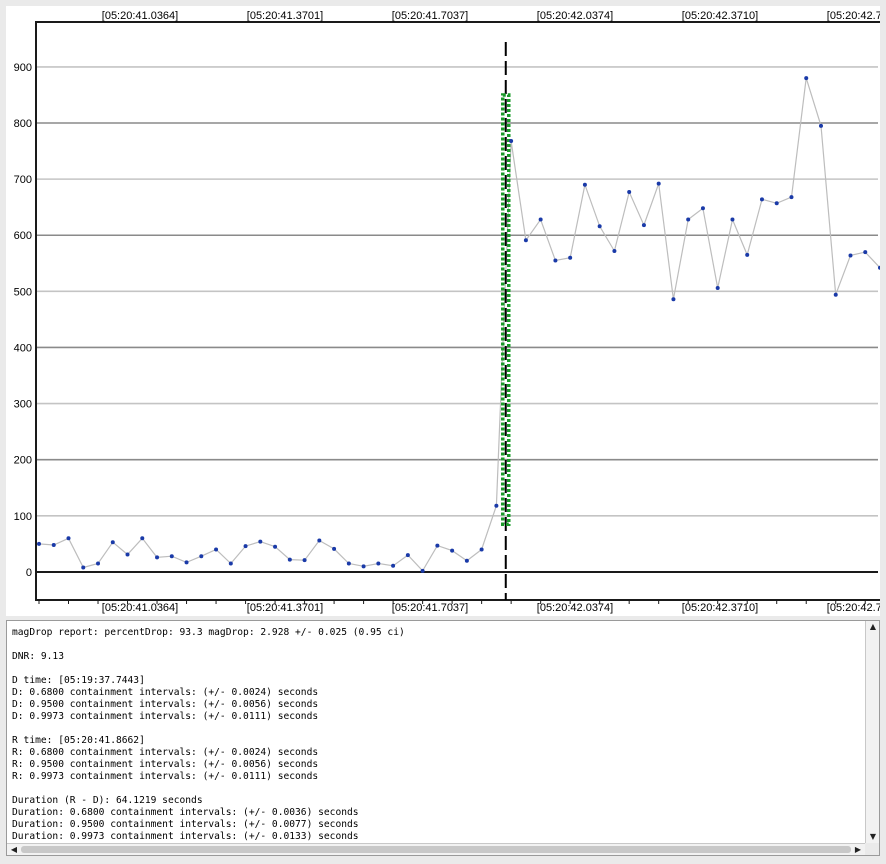 The width and height of the screenshot is (886, 864). Describe the element at coordinates (23, 461) in the screenshot. I see `y-tick-label: 200` at that location.